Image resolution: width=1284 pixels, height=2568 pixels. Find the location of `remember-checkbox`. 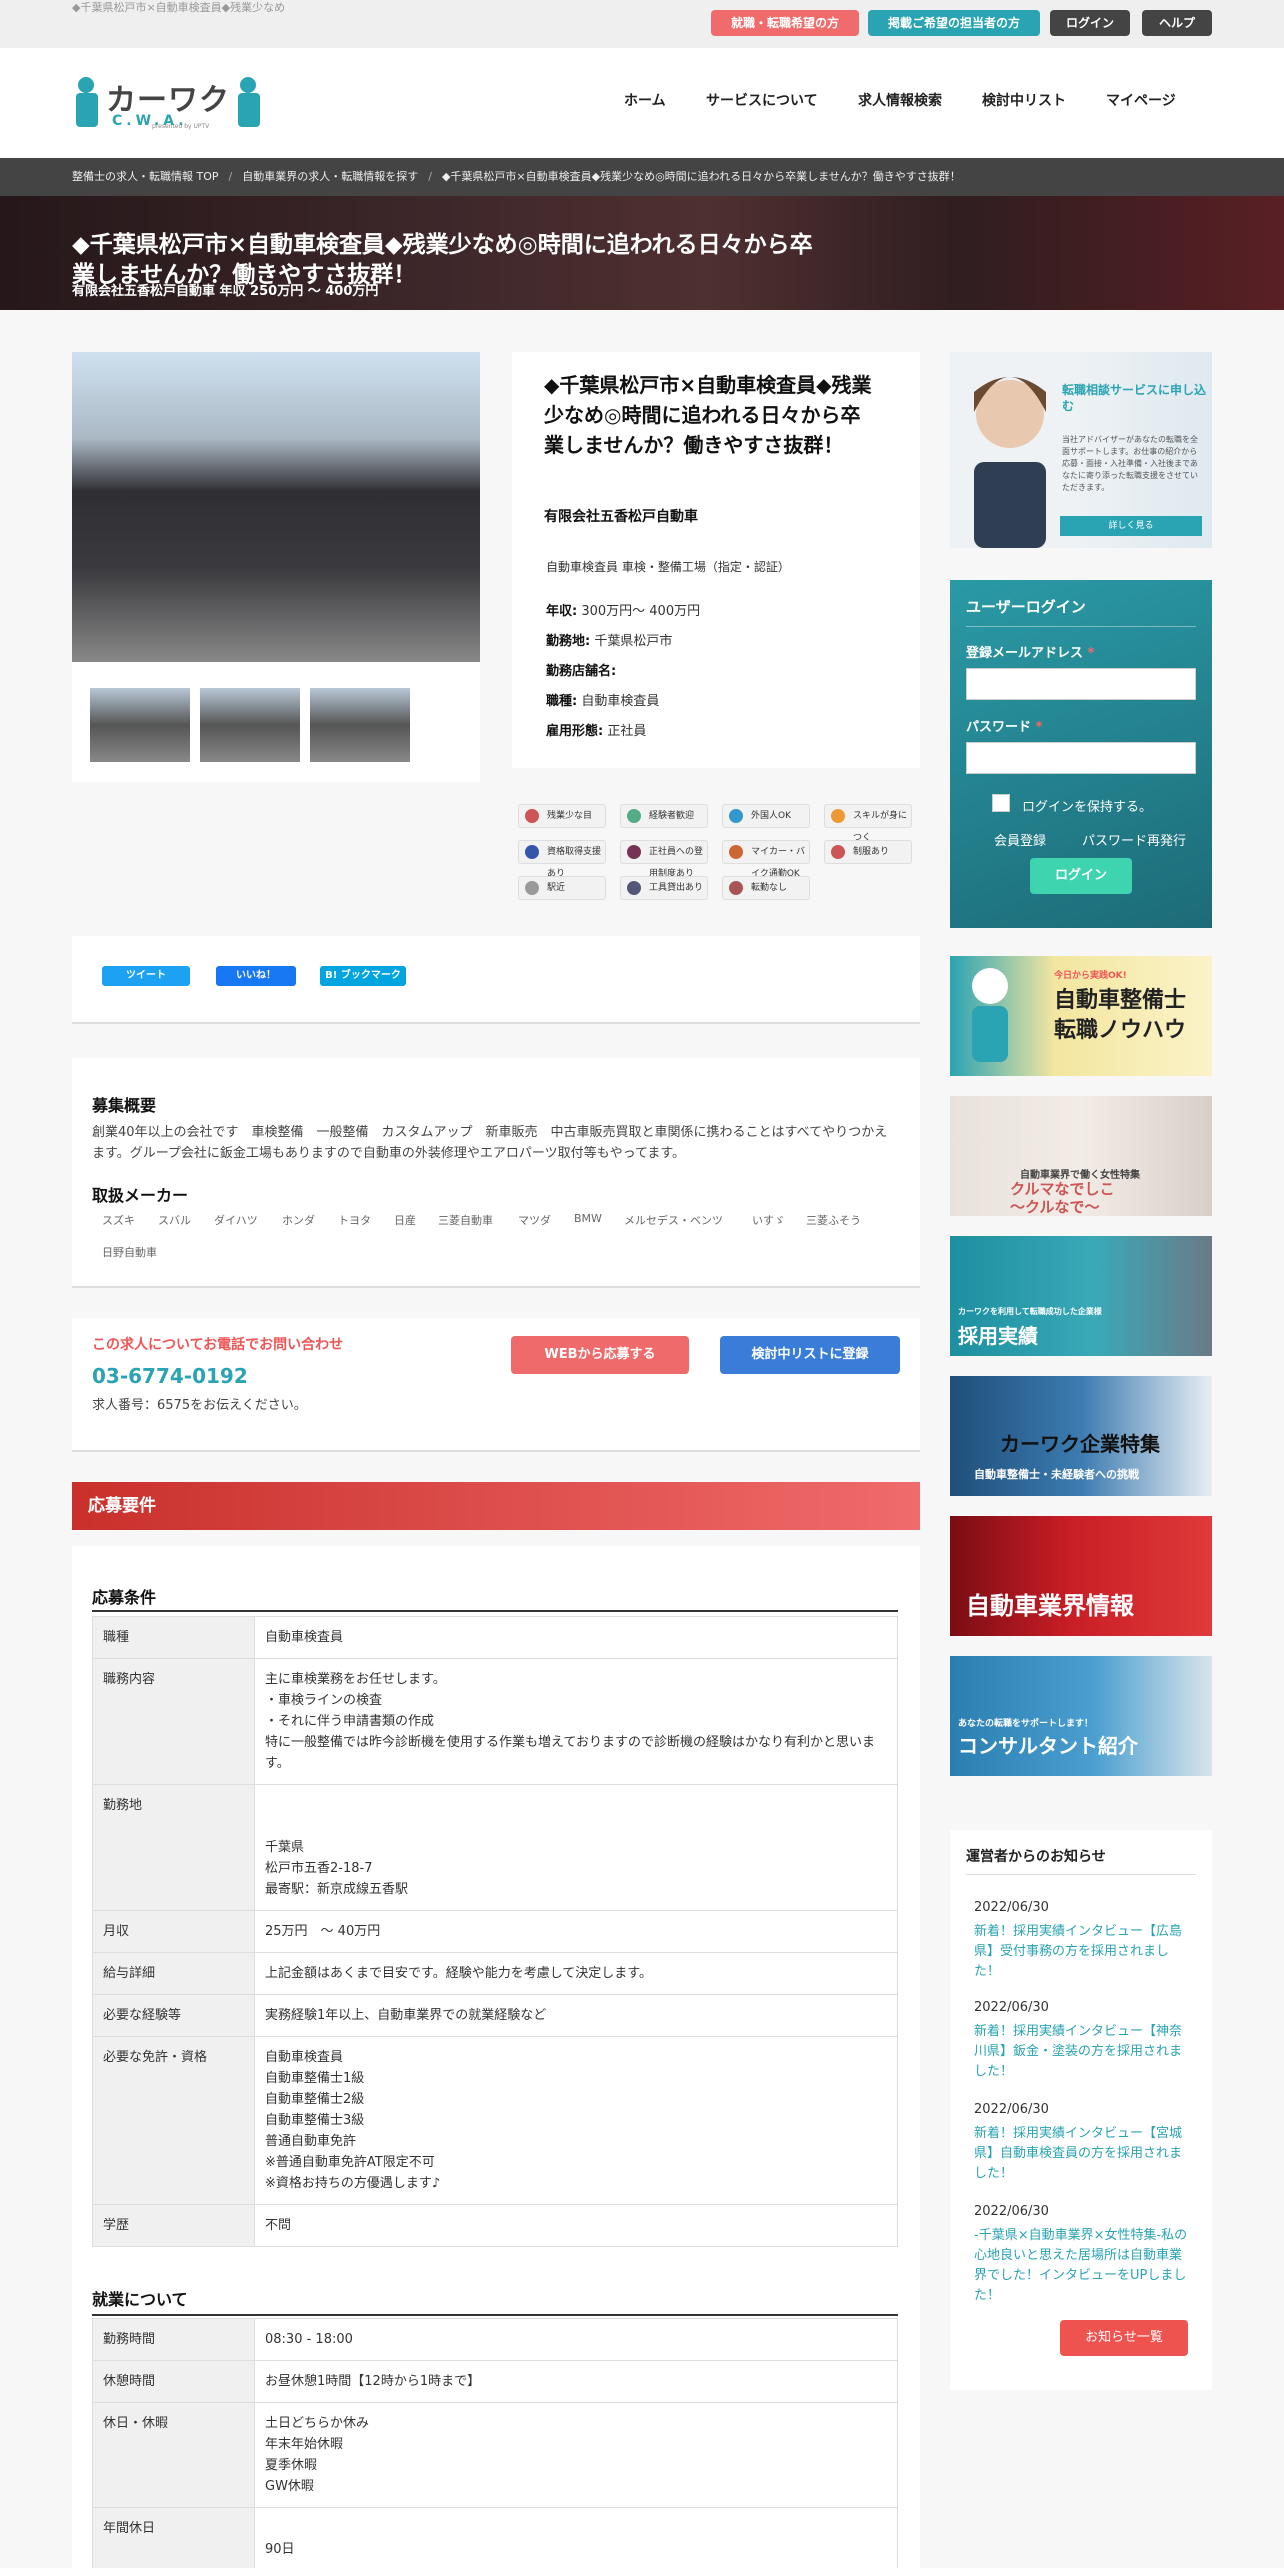

remember-checkbox is located at coordinates (1001, 803).